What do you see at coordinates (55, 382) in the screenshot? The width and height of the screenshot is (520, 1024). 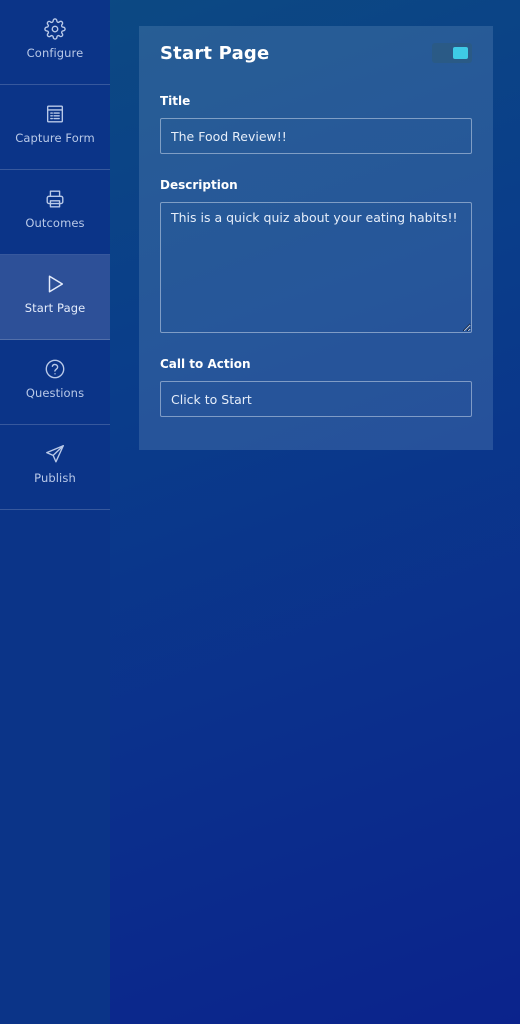 I see `sidebar-item-questions: Questions` at bounding box center [55, 382].